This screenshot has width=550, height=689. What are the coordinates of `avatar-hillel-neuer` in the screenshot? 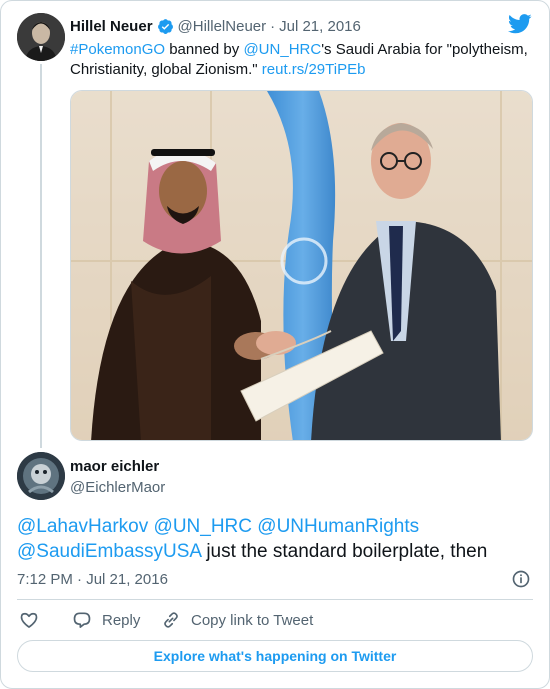 It's located at (41, 37).